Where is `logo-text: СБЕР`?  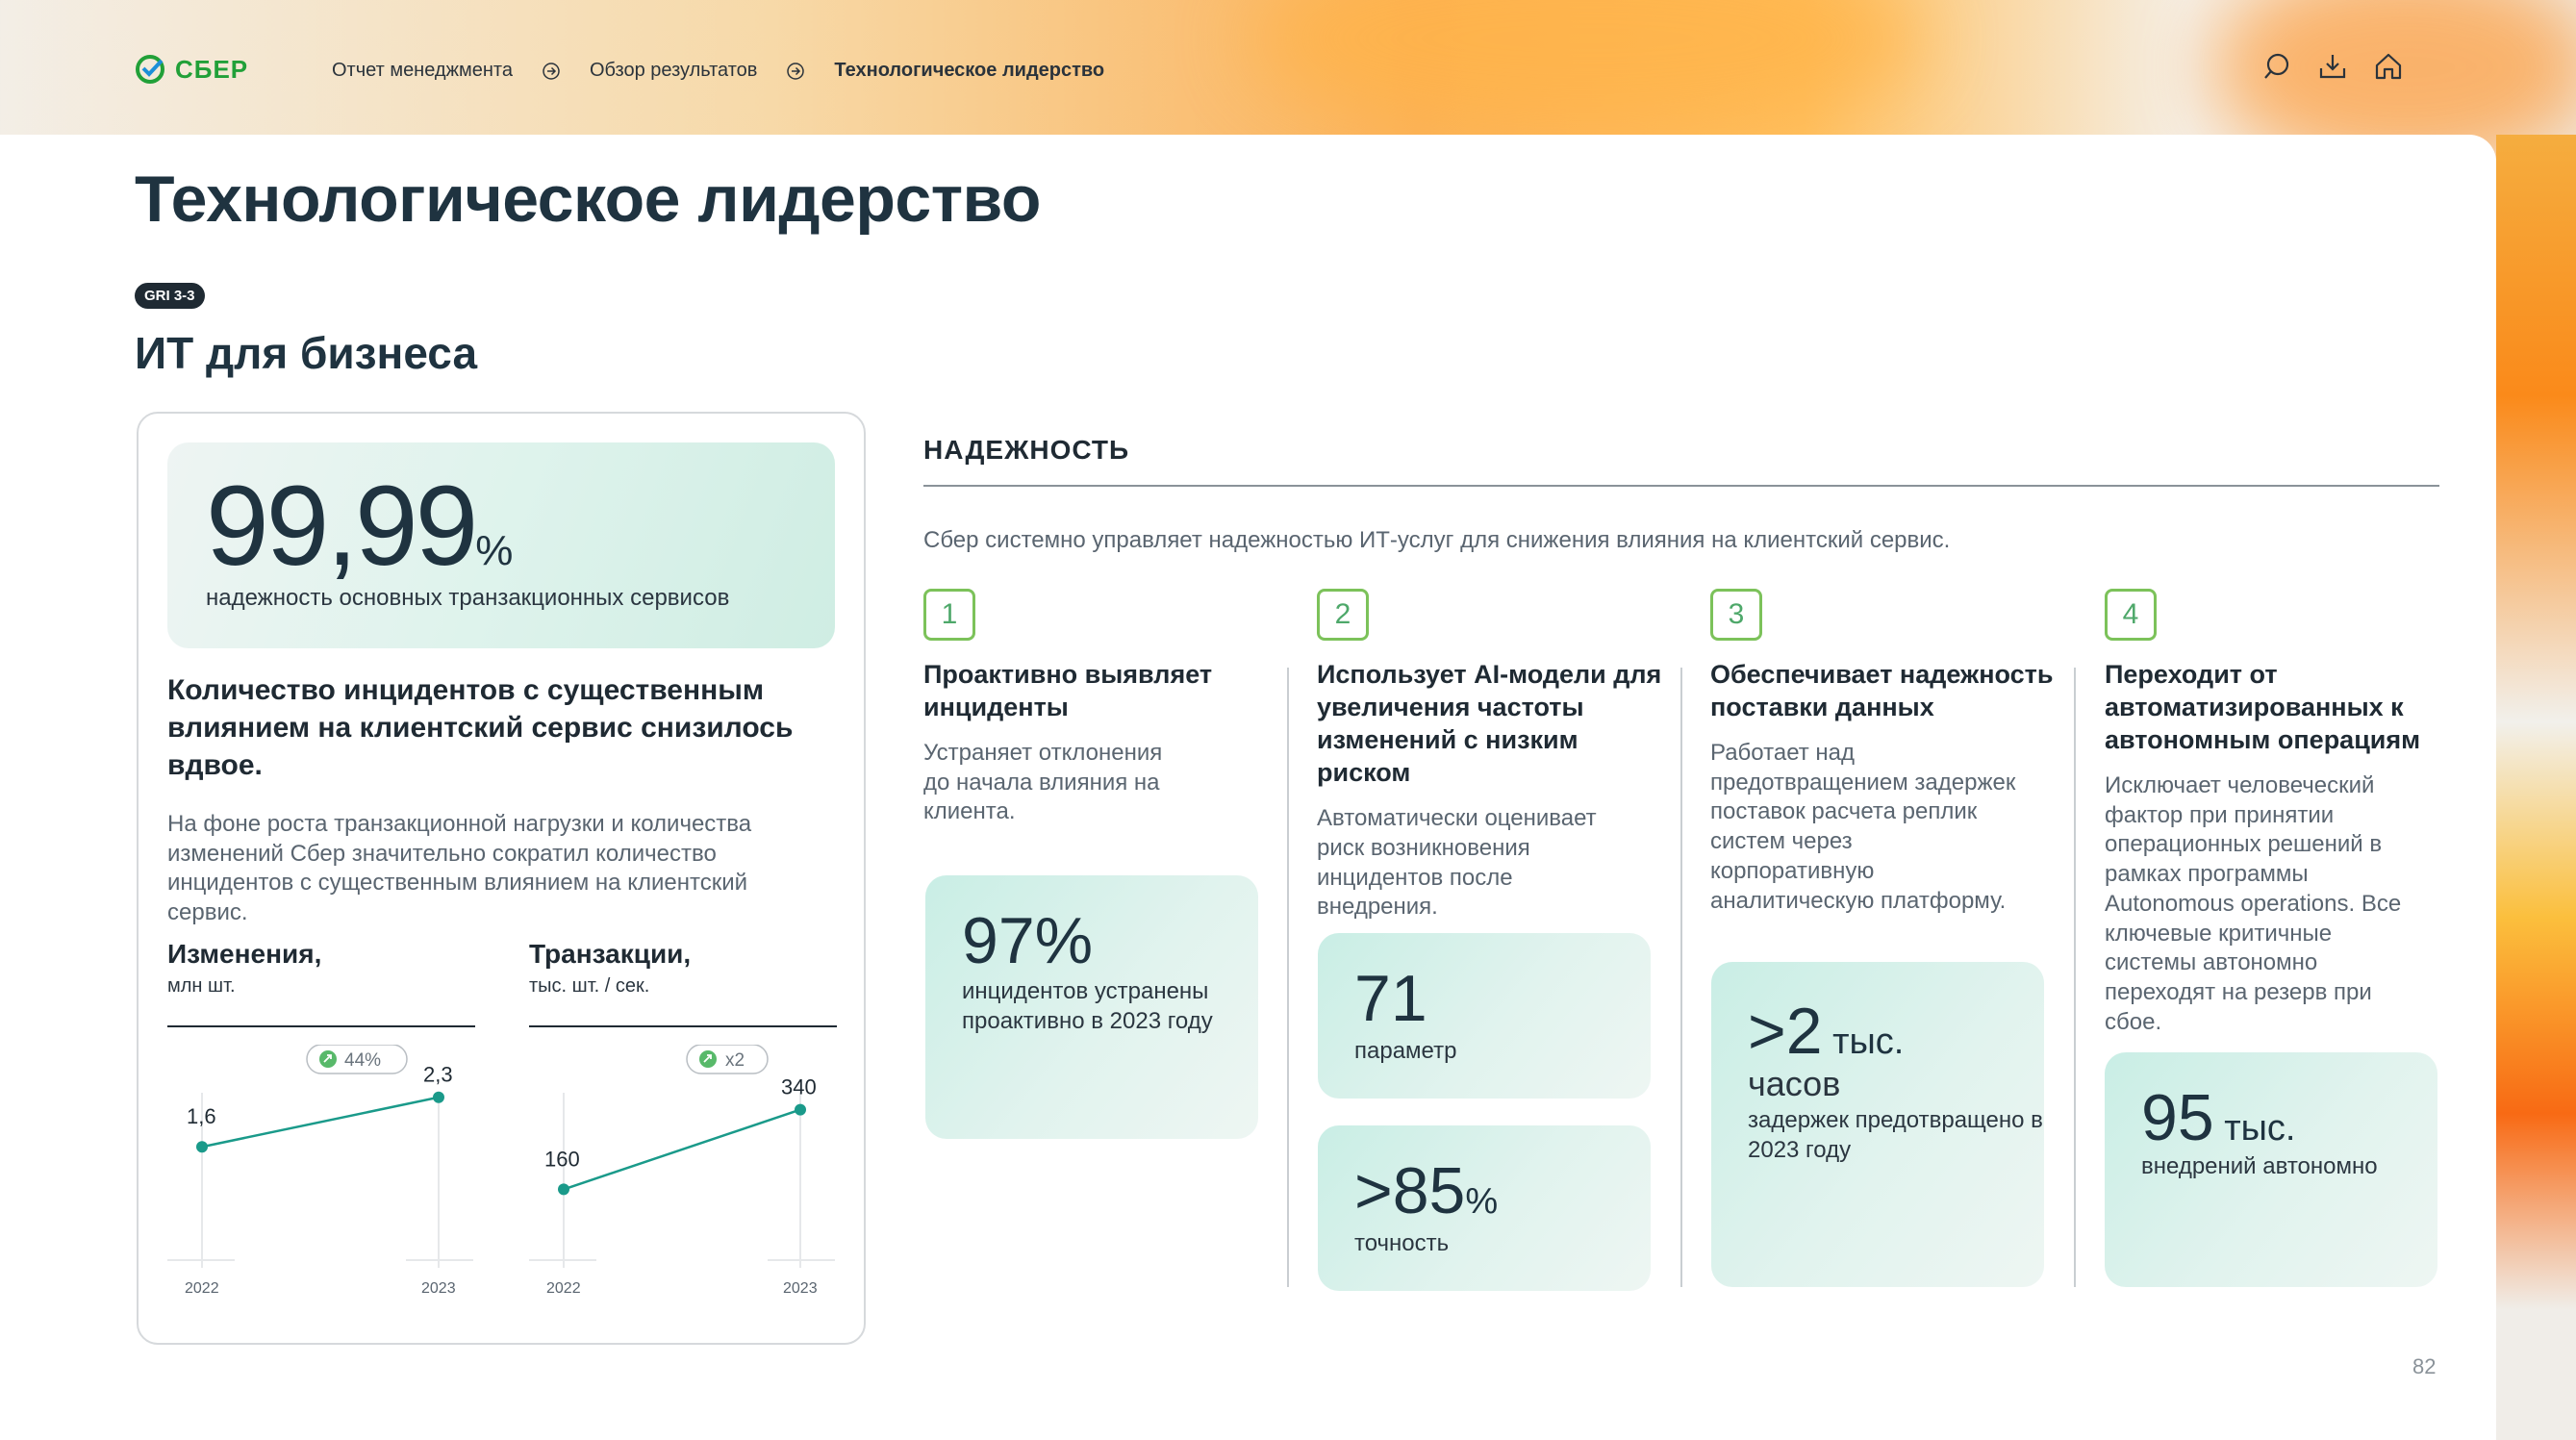 logo-text: СБЕР is located at coordinates (212, 69).